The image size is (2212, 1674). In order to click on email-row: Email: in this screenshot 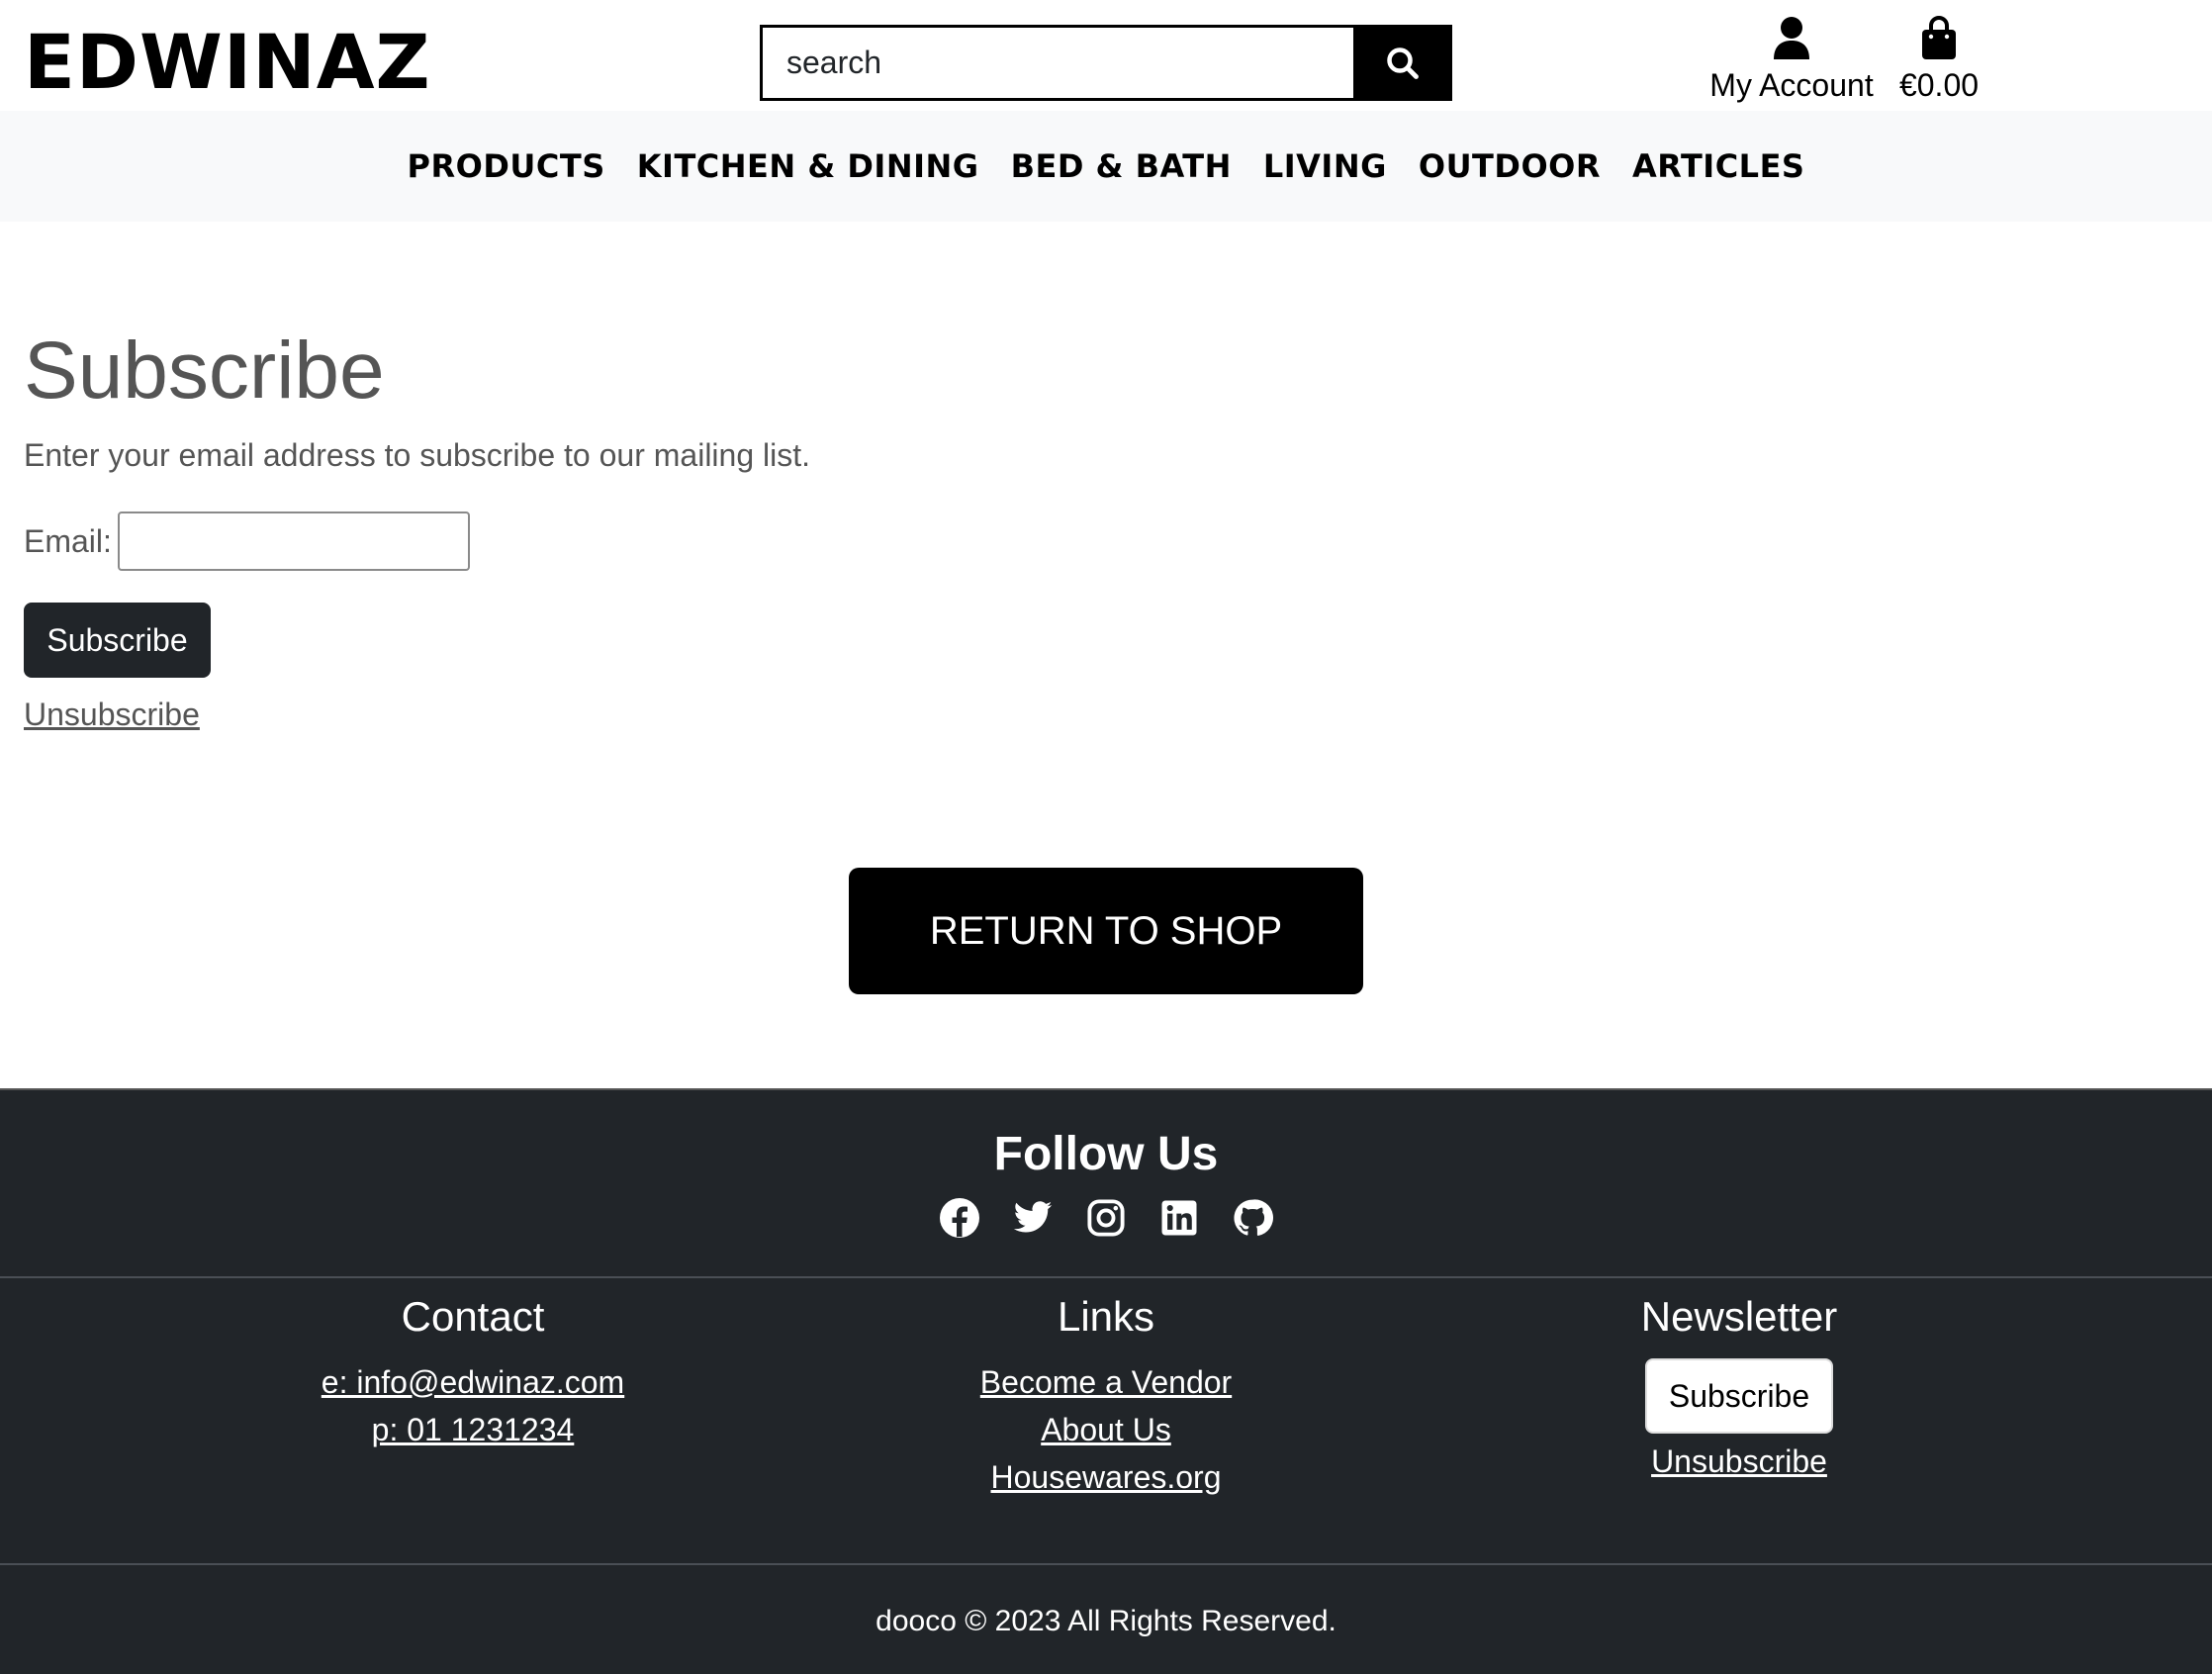, I will do `click(247, 542)`.